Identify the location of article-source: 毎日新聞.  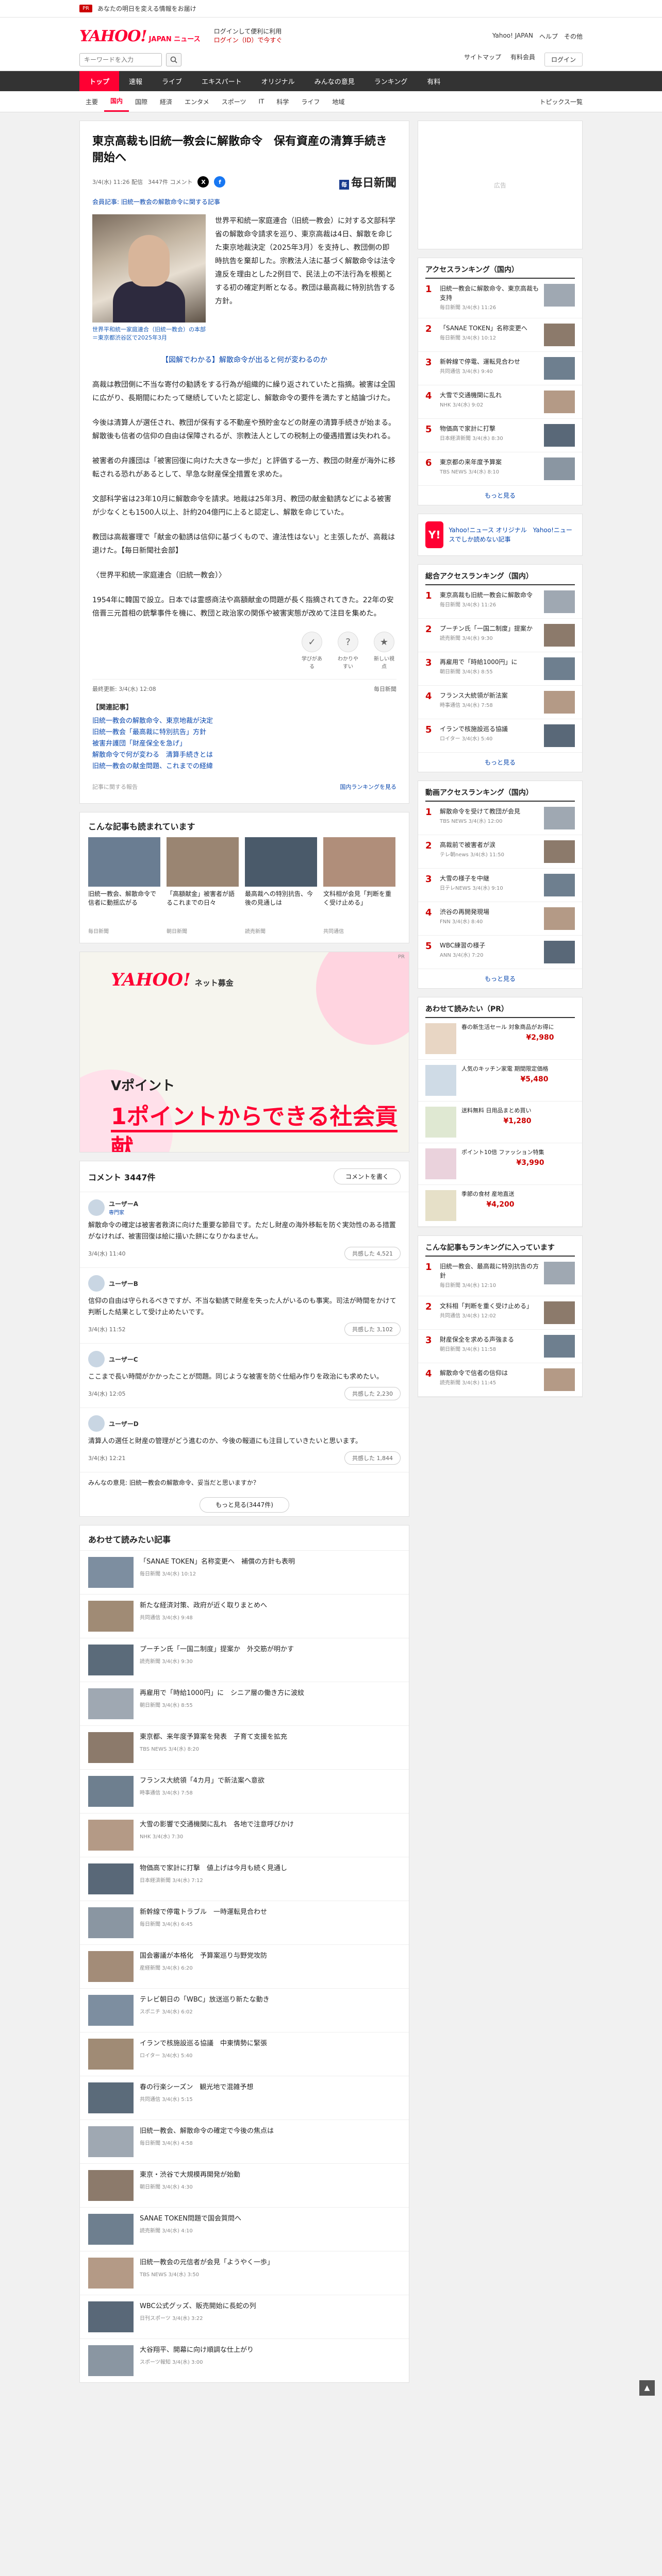
(385, 689).